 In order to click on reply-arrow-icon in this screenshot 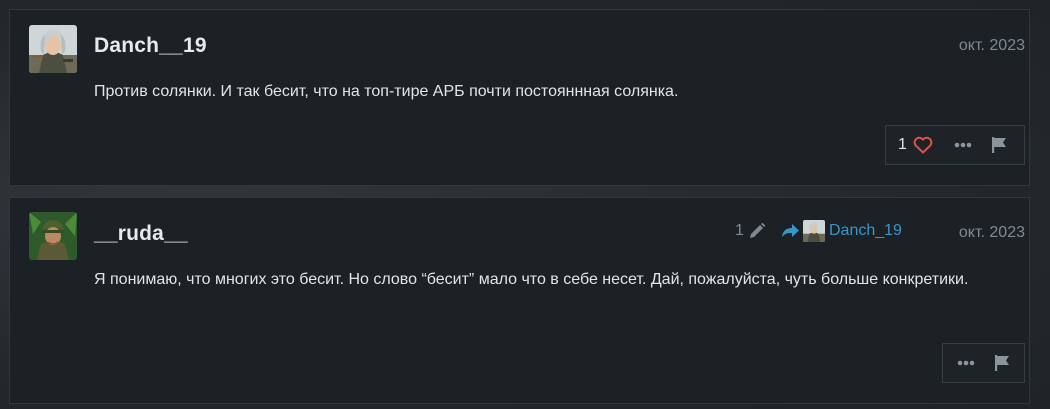, I will do `click(790, 230)`.